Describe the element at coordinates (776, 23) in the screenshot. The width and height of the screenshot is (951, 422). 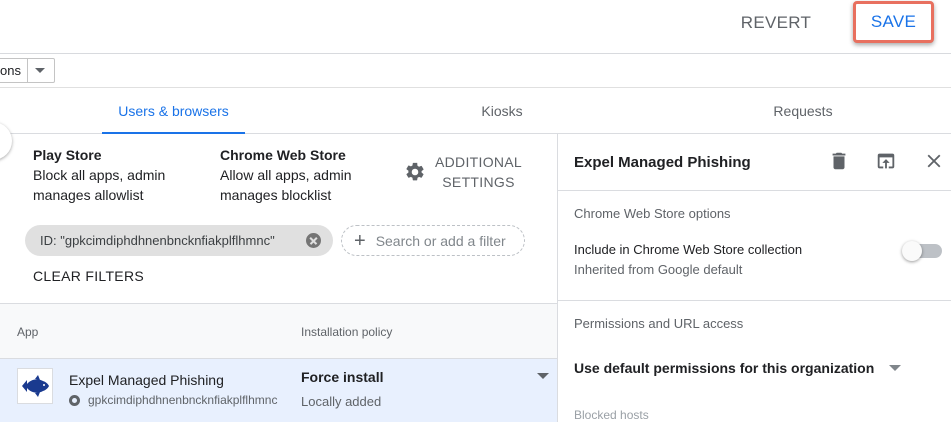
I see `revert-button: REVERT` at that location.